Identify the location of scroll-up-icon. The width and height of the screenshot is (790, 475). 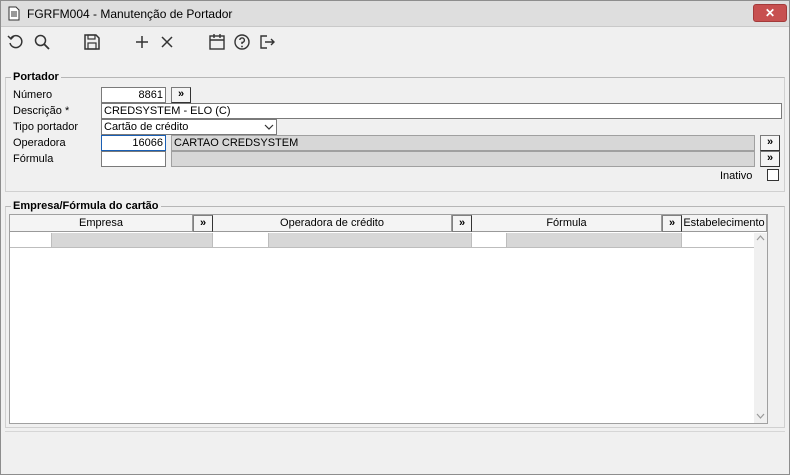
(760, 238).